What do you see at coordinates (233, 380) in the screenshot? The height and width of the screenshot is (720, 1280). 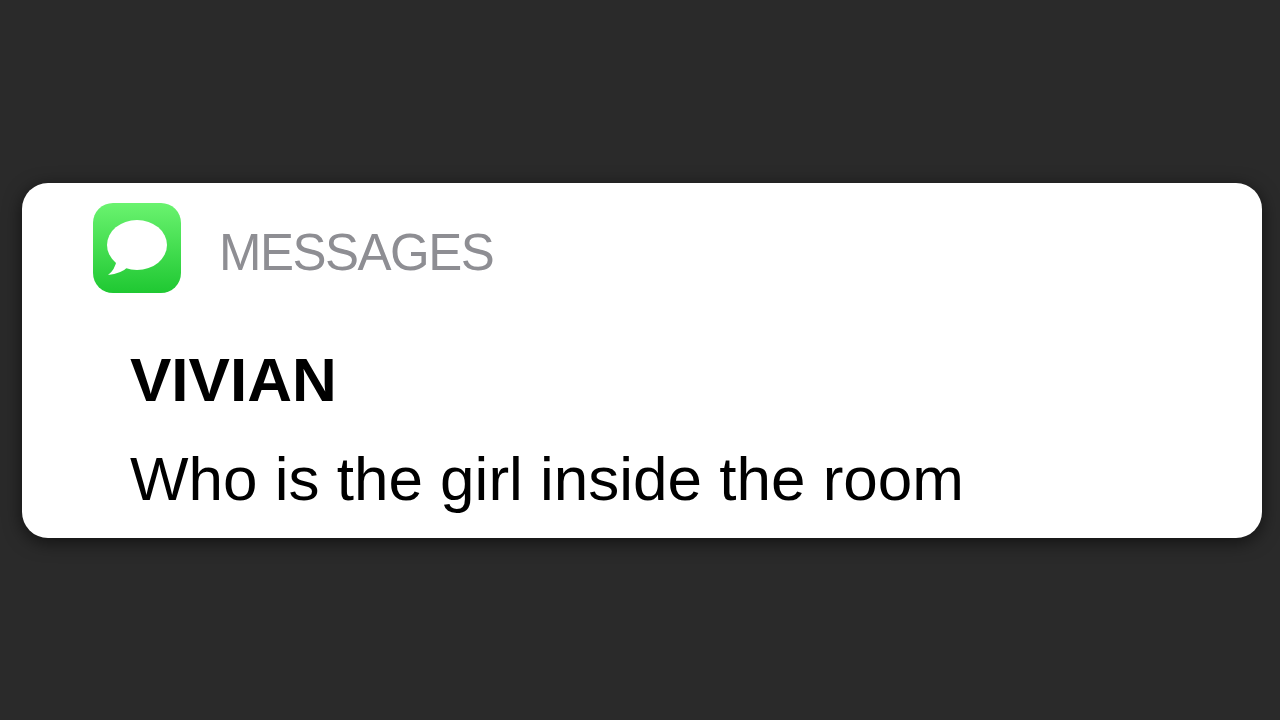 I see `sender-name: VIVIAN` at bounding box center [233, 380].